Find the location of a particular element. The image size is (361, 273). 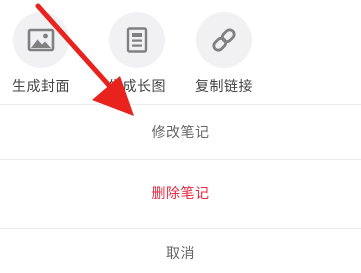

copy-link-icon-circle is located at coordinates (224, 40).